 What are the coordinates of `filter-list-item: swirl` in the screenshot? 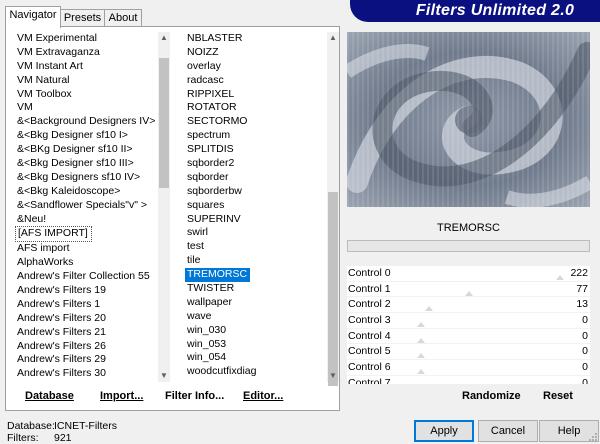 It's located at (256, 233).